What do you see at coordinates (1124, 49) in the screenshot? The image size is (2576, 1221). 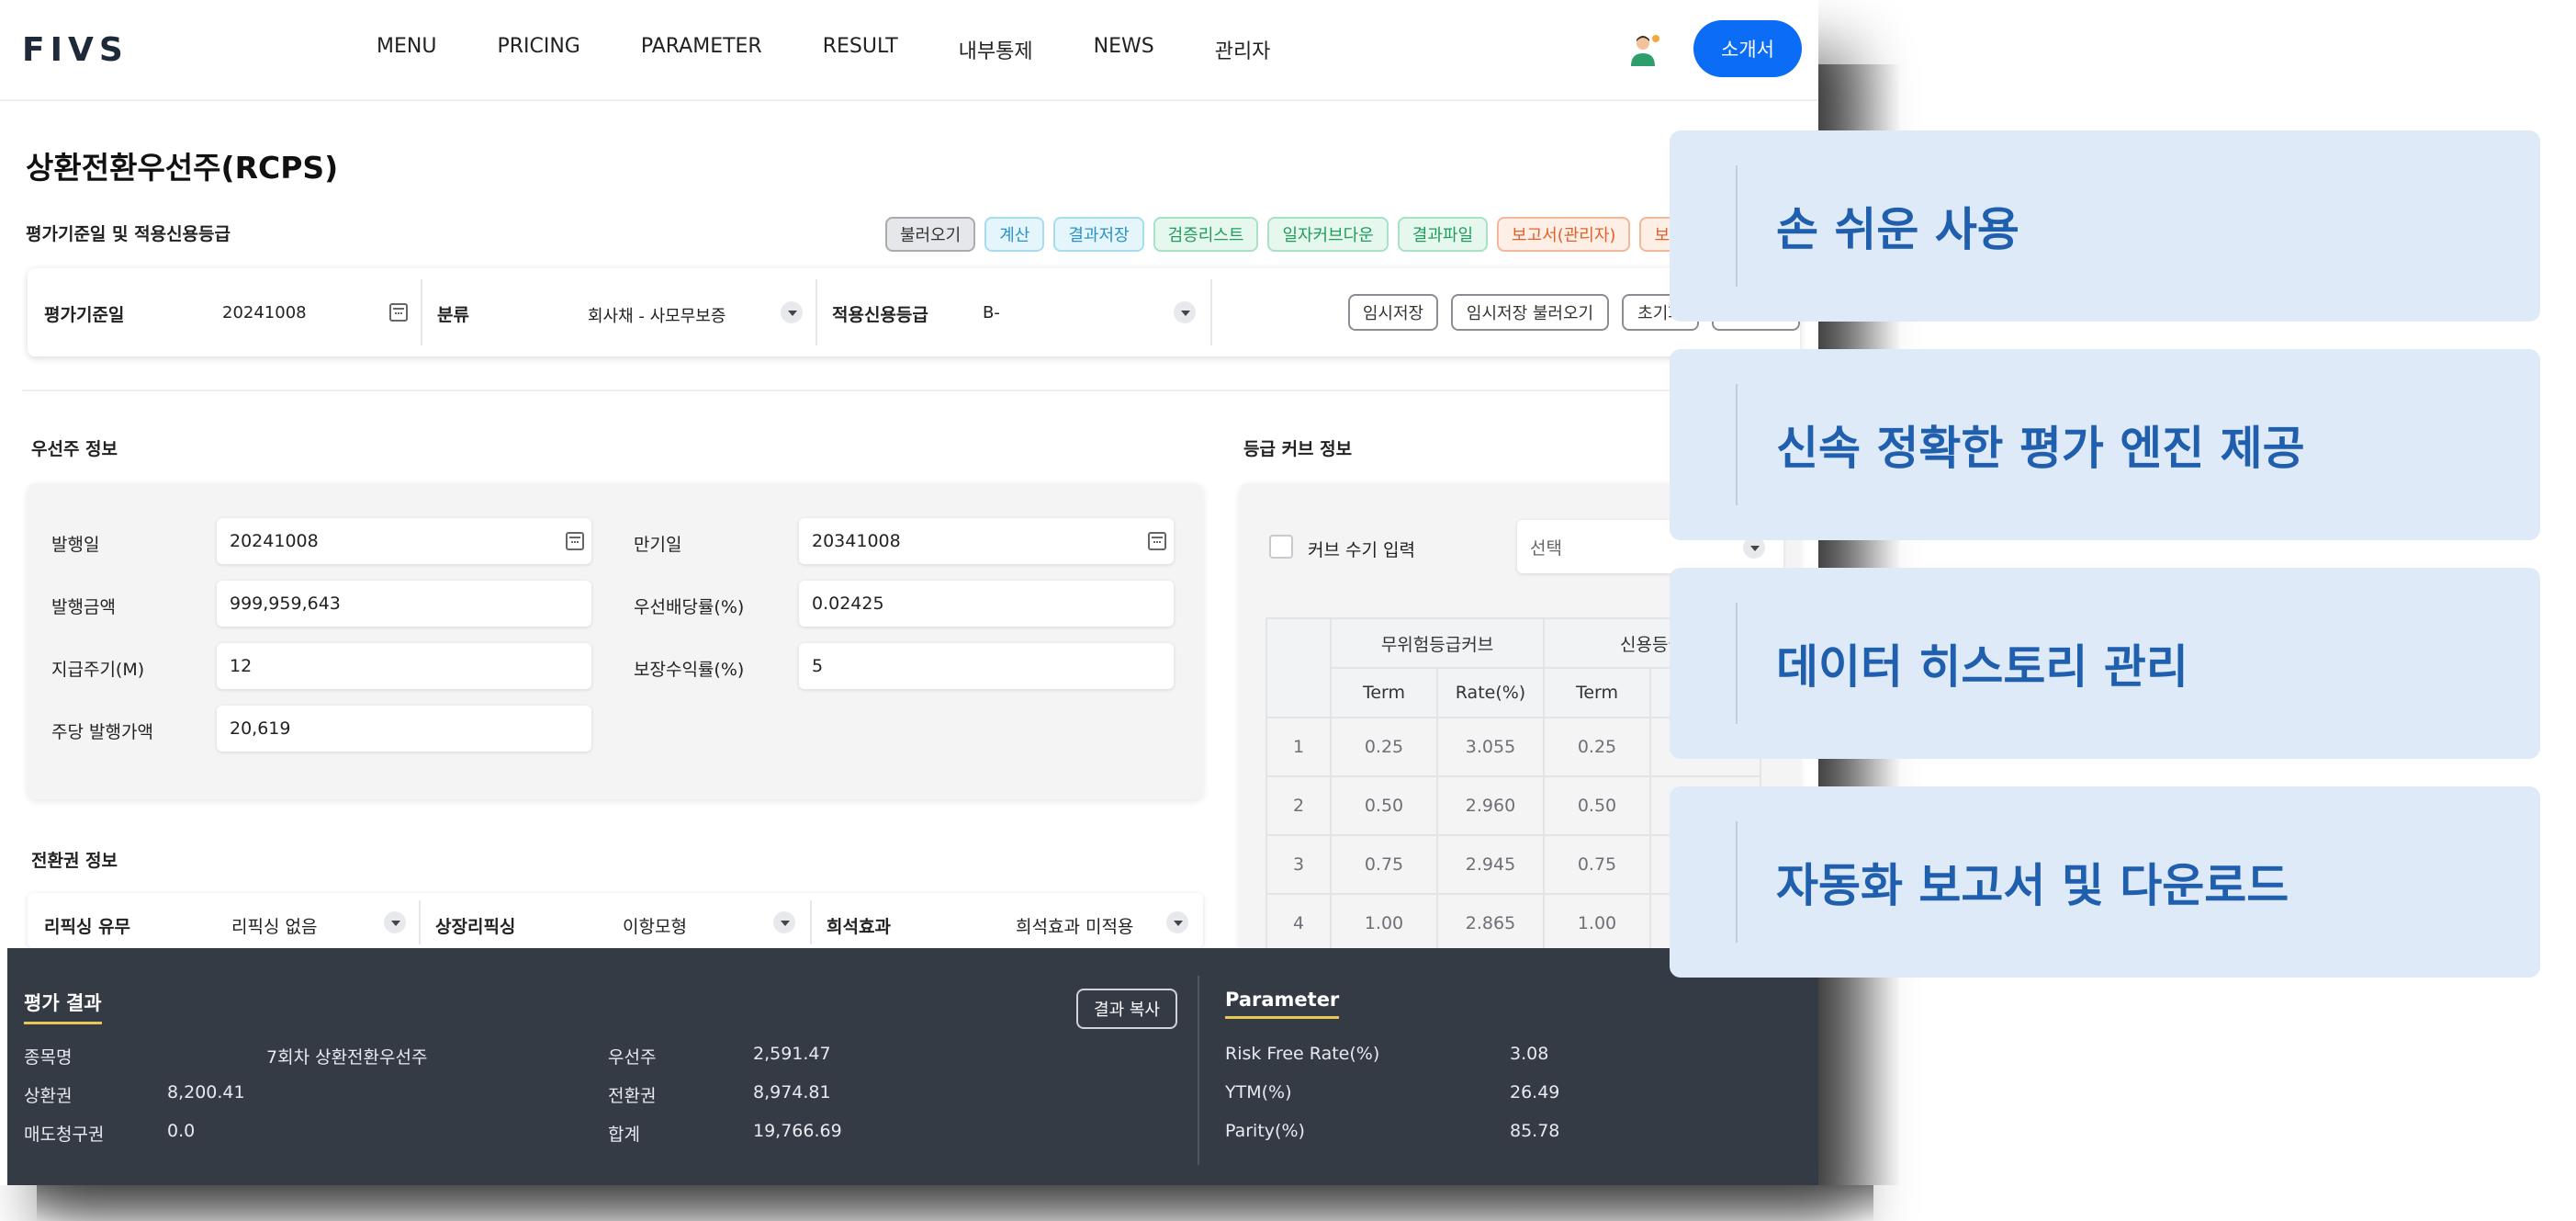 I see `nav-news: NEWS` at bounding box center [1124, 49].